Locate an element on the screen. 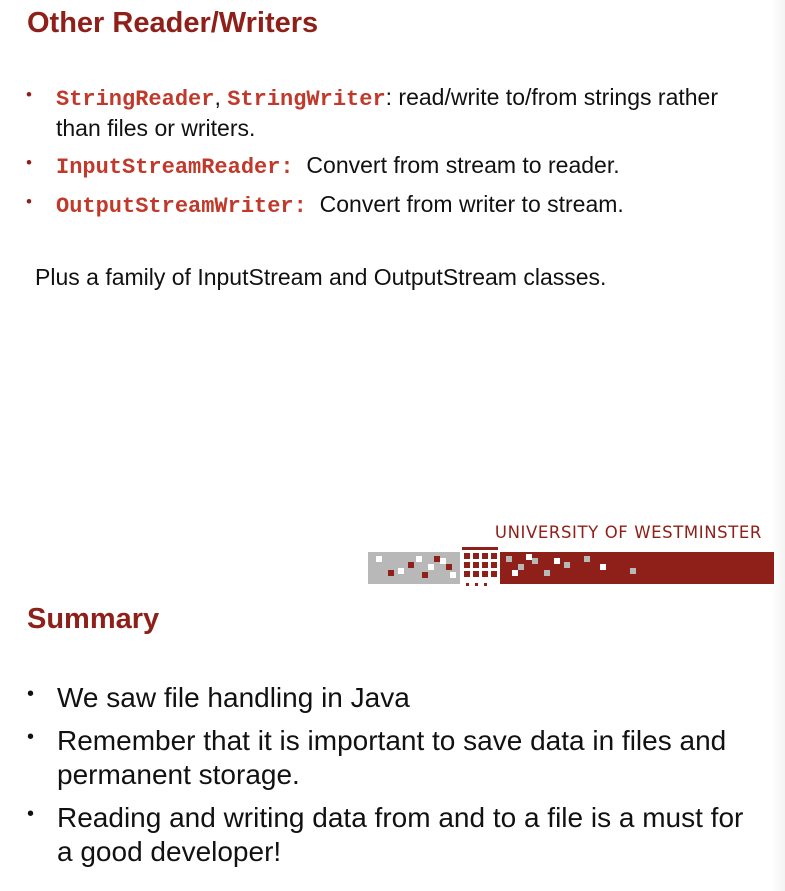 Image resolution: width=785 pixels, height=891 pixels. item-text: Convert from writer to stream. is located at coordinates (465, 204).